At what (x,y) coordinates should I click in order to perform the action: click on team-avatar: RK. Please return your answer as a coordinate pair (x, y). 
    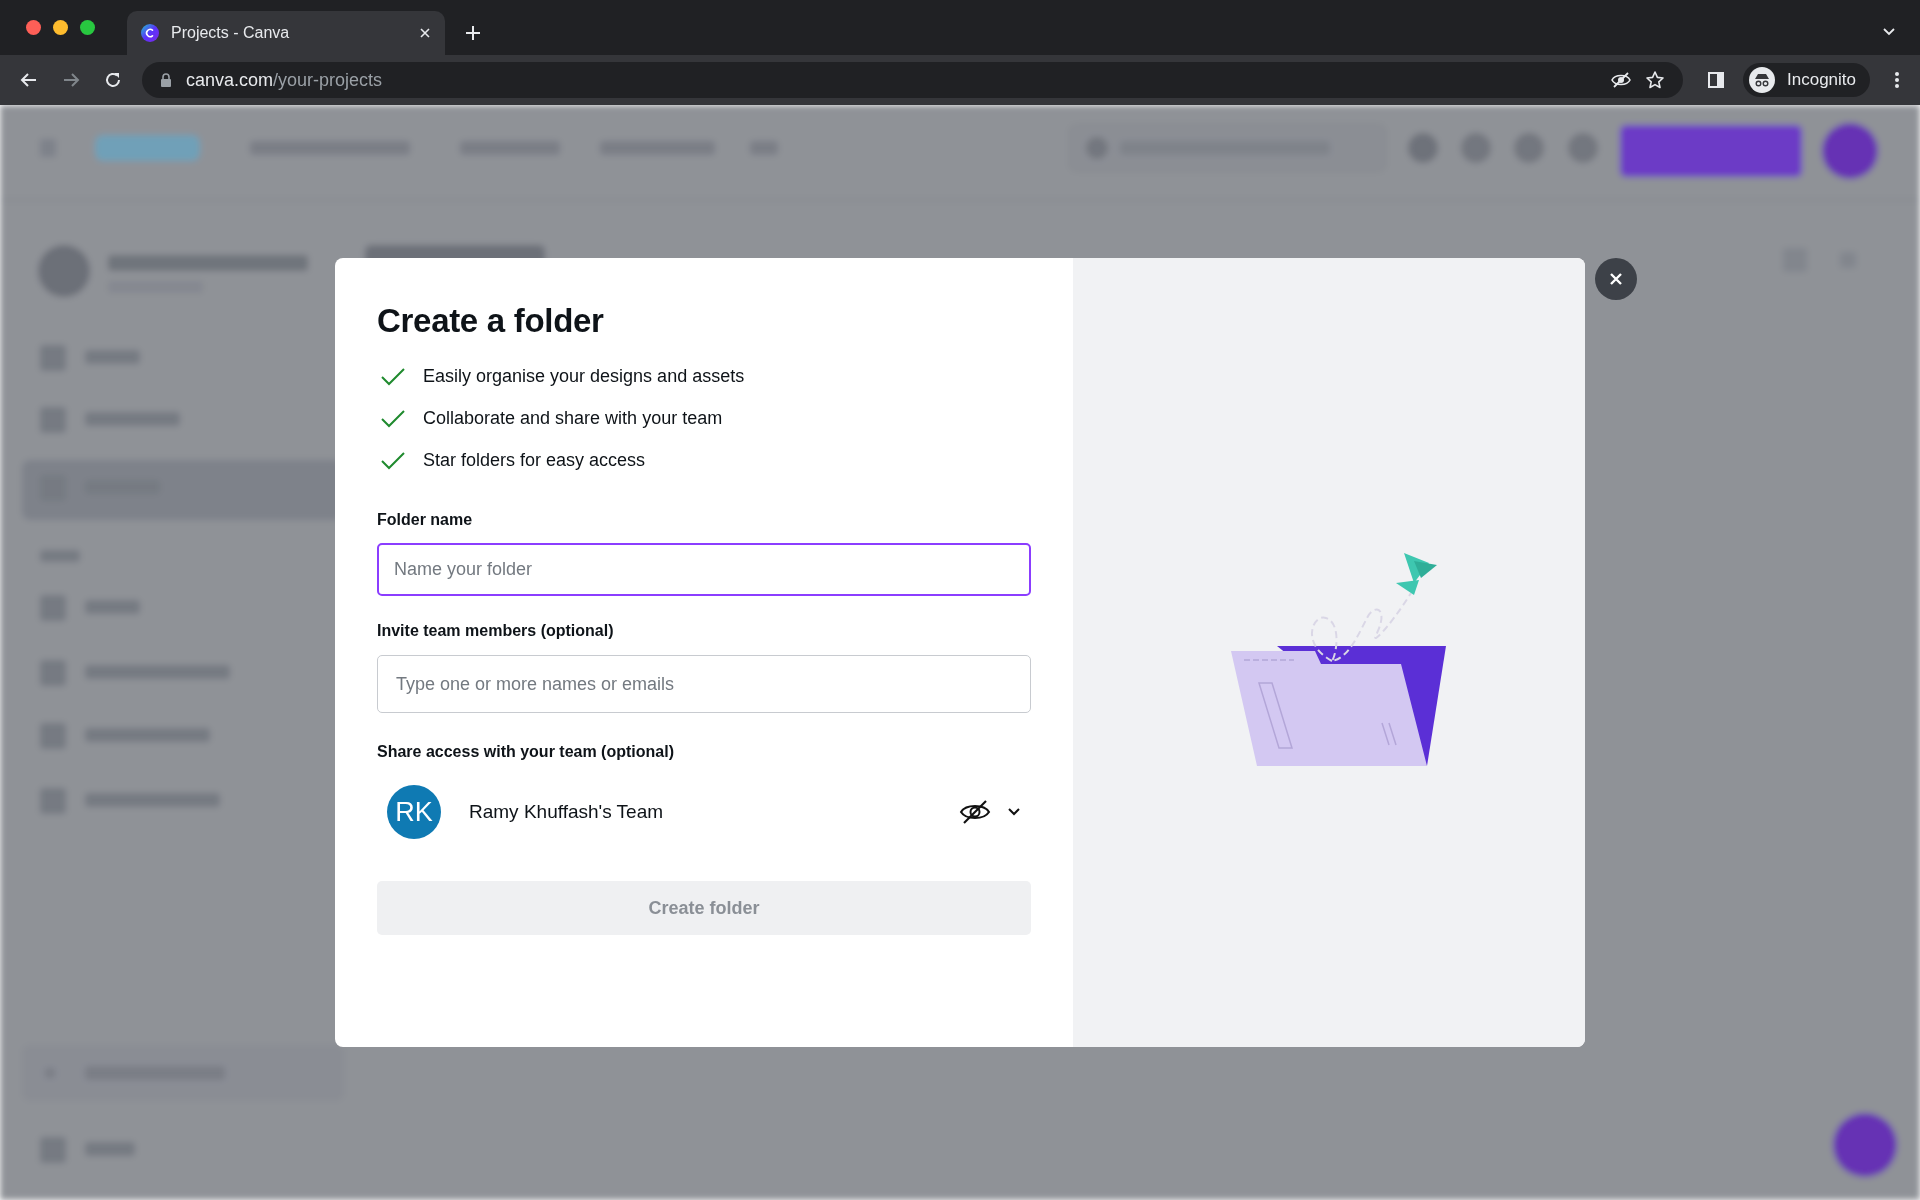
    Looking at the image, I should click on (414, 812).